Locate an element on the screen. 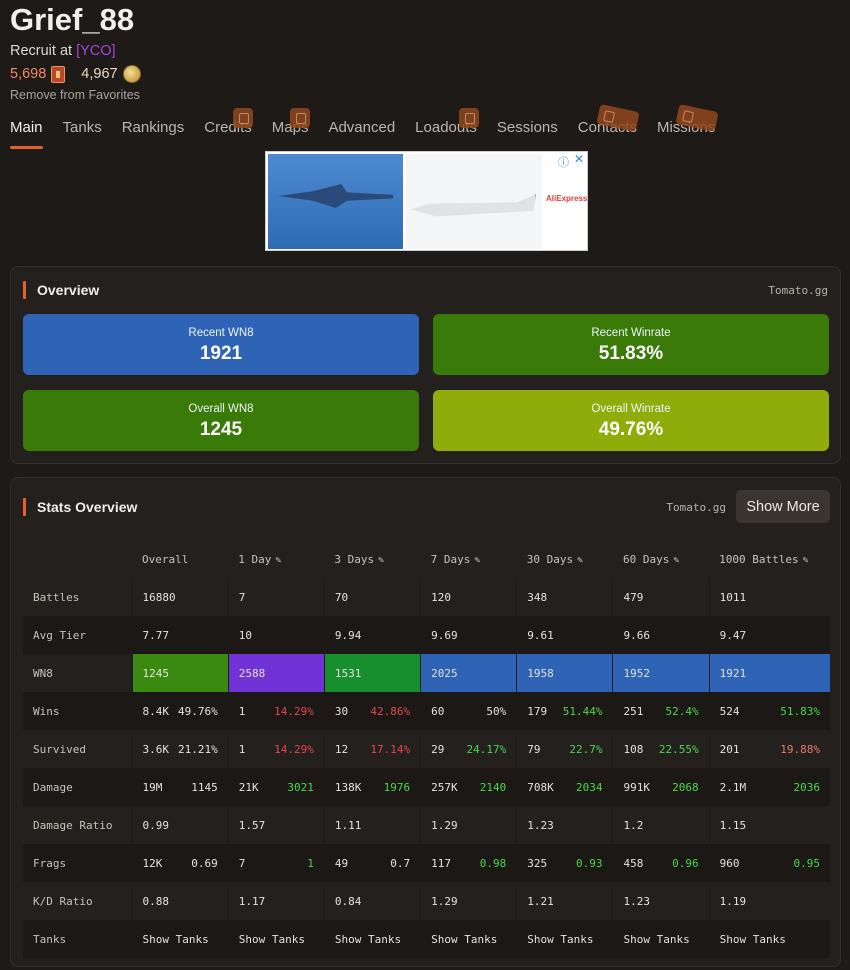 The height and width of the screenshot is (970, 850). stat-cell: 49 0.7 is located at coordinates (372, 863).